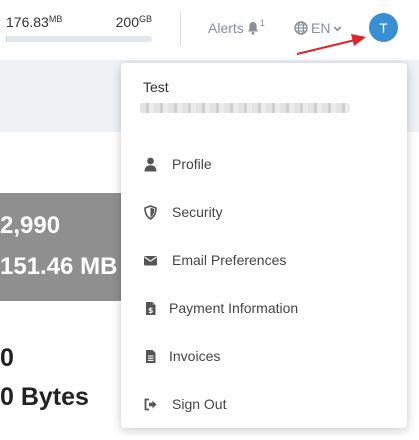 Image resolution: width=419 pixels, height=440 pixels. I want to click on language-selector: EN, so click(318, 28).